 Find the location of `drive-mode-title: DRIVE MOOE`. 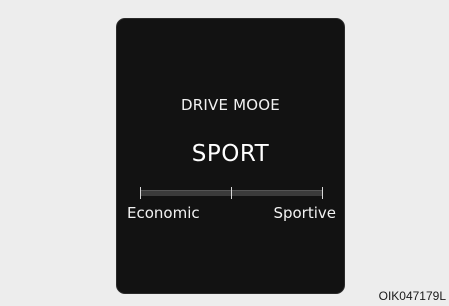

drive-mode-title: DRIVE MOOE is located at coordinates (230, 105).